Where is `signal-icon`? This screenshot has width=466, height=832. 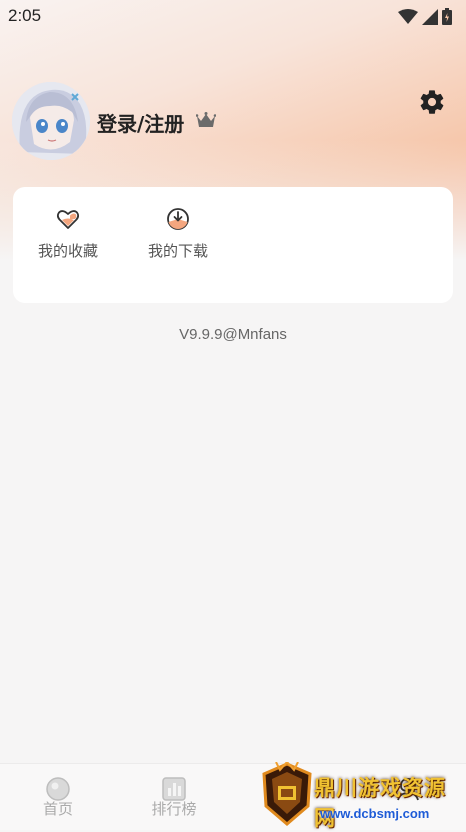
signal-icon is located at coordinates (430, 16).